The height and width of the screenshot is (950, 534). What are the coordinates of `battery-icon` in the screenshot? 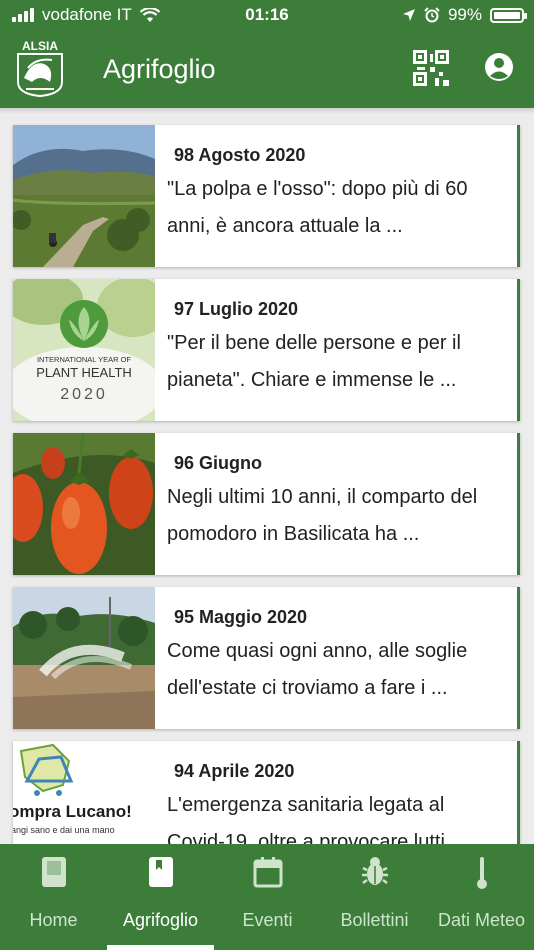 It's located at (508, 15).